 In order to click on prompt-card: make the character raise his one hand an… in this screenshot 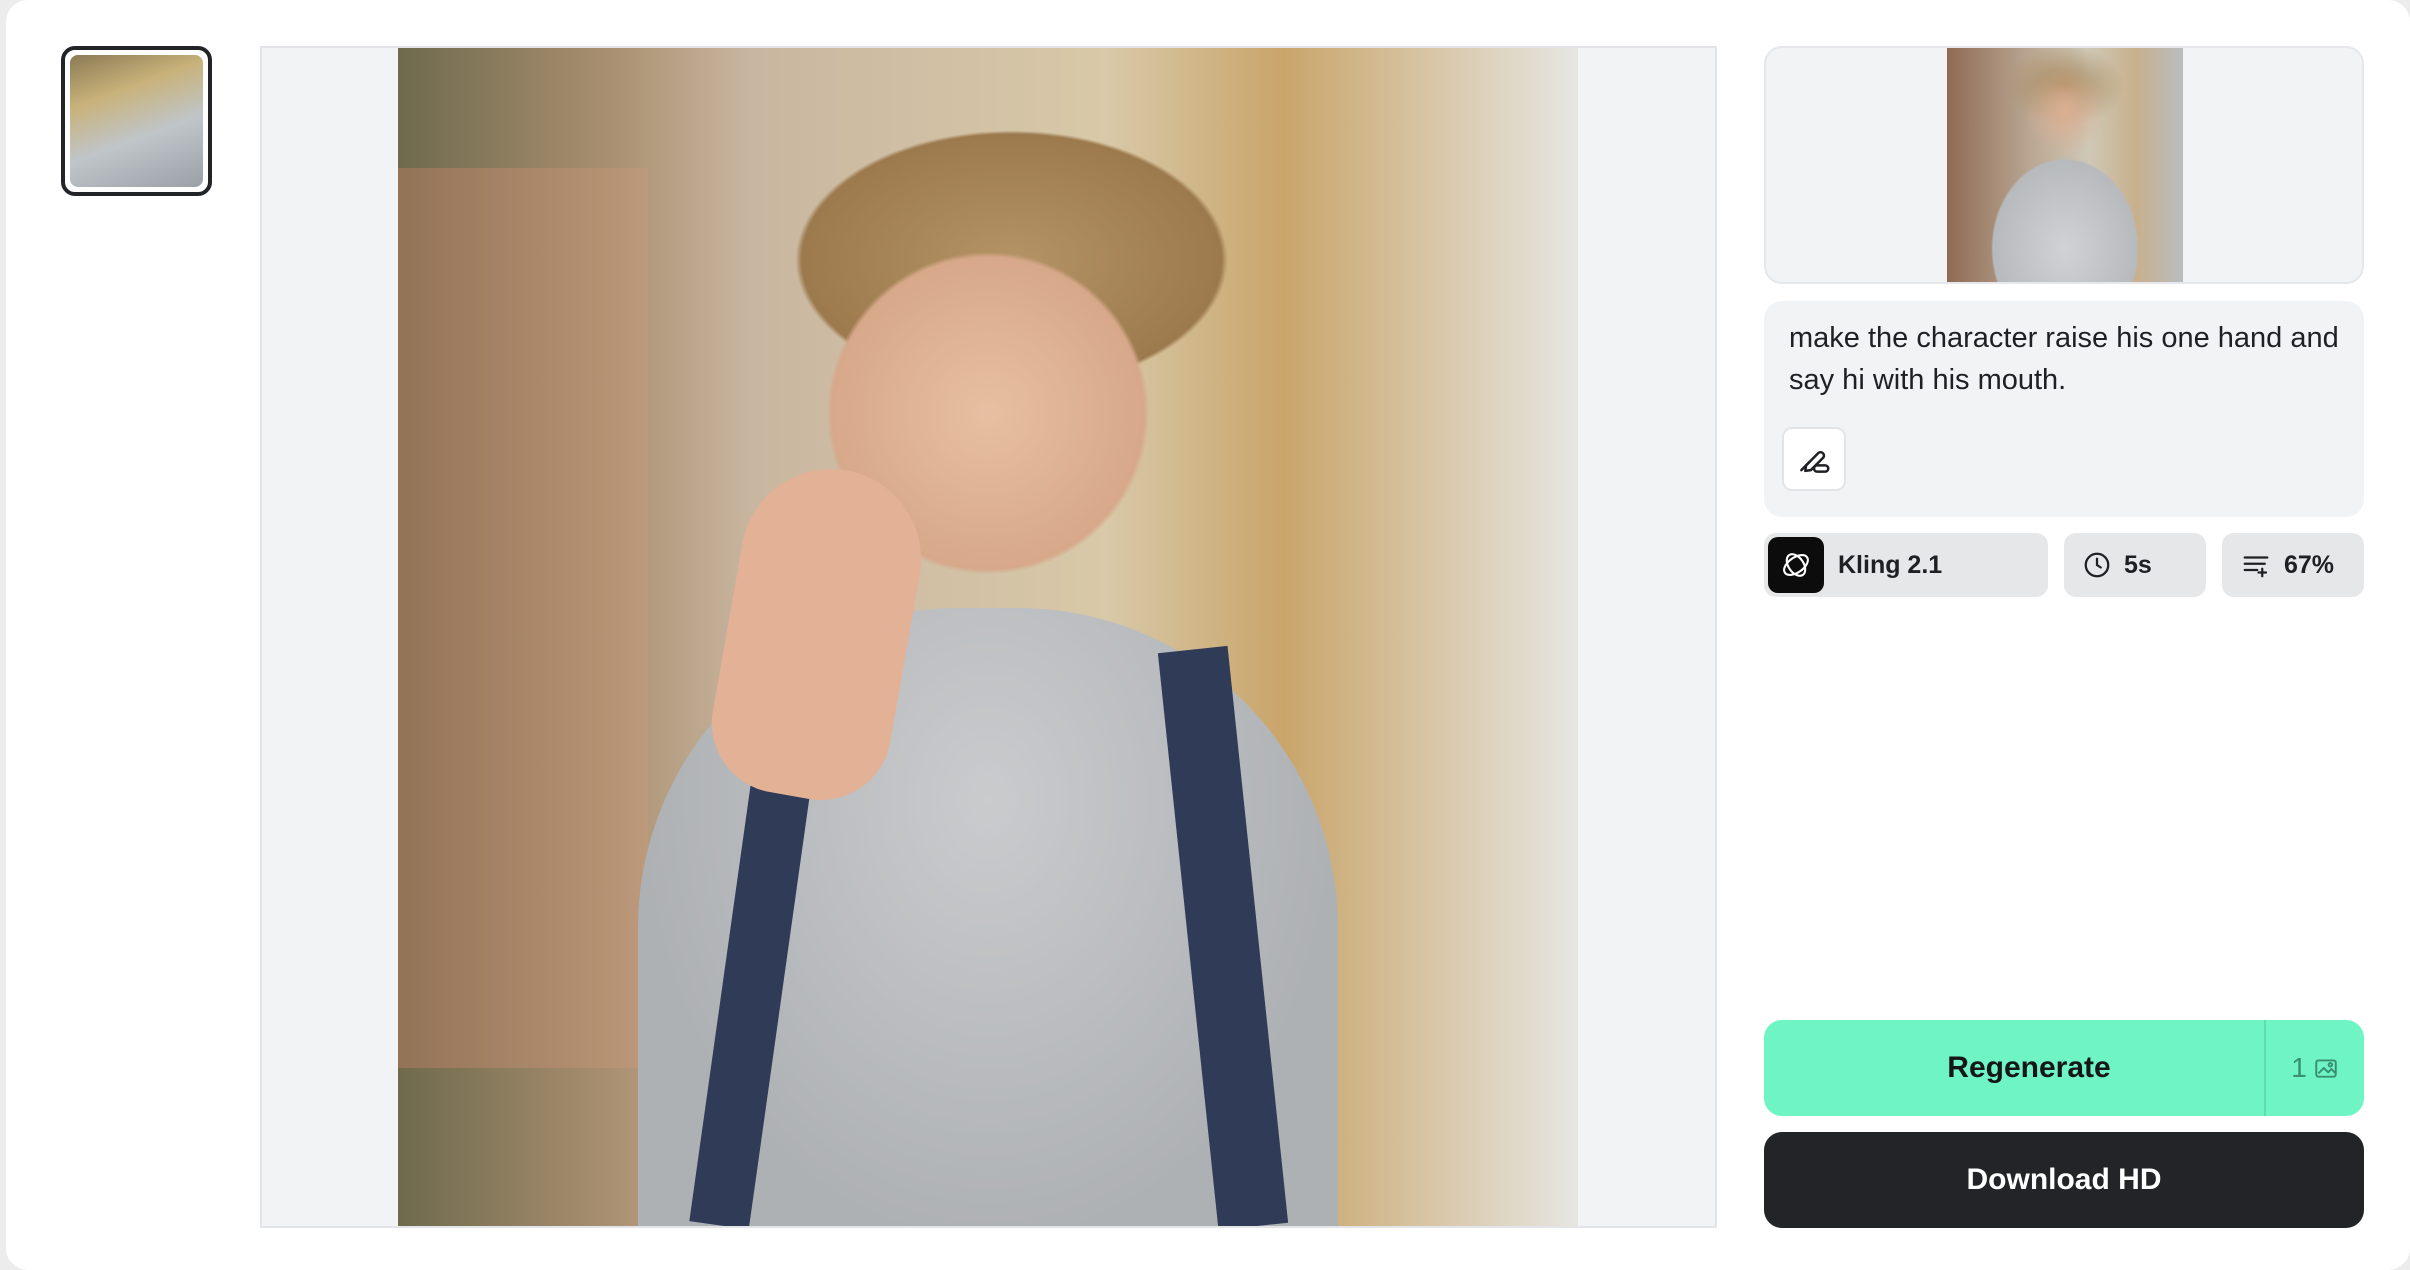, I will do `click(2064, 409)`.